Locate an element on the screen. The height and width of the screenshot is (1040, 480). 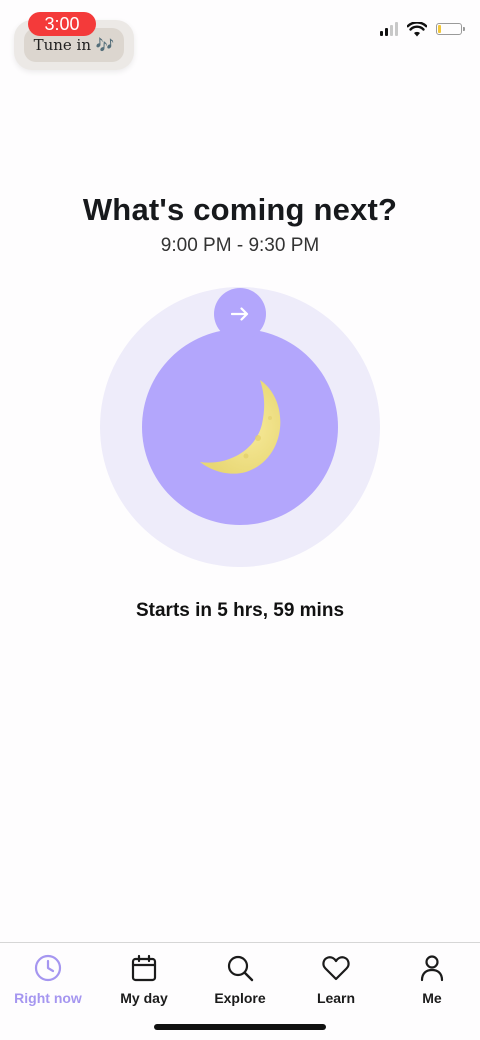
wifi-icon is located at coordinates (417, 28).